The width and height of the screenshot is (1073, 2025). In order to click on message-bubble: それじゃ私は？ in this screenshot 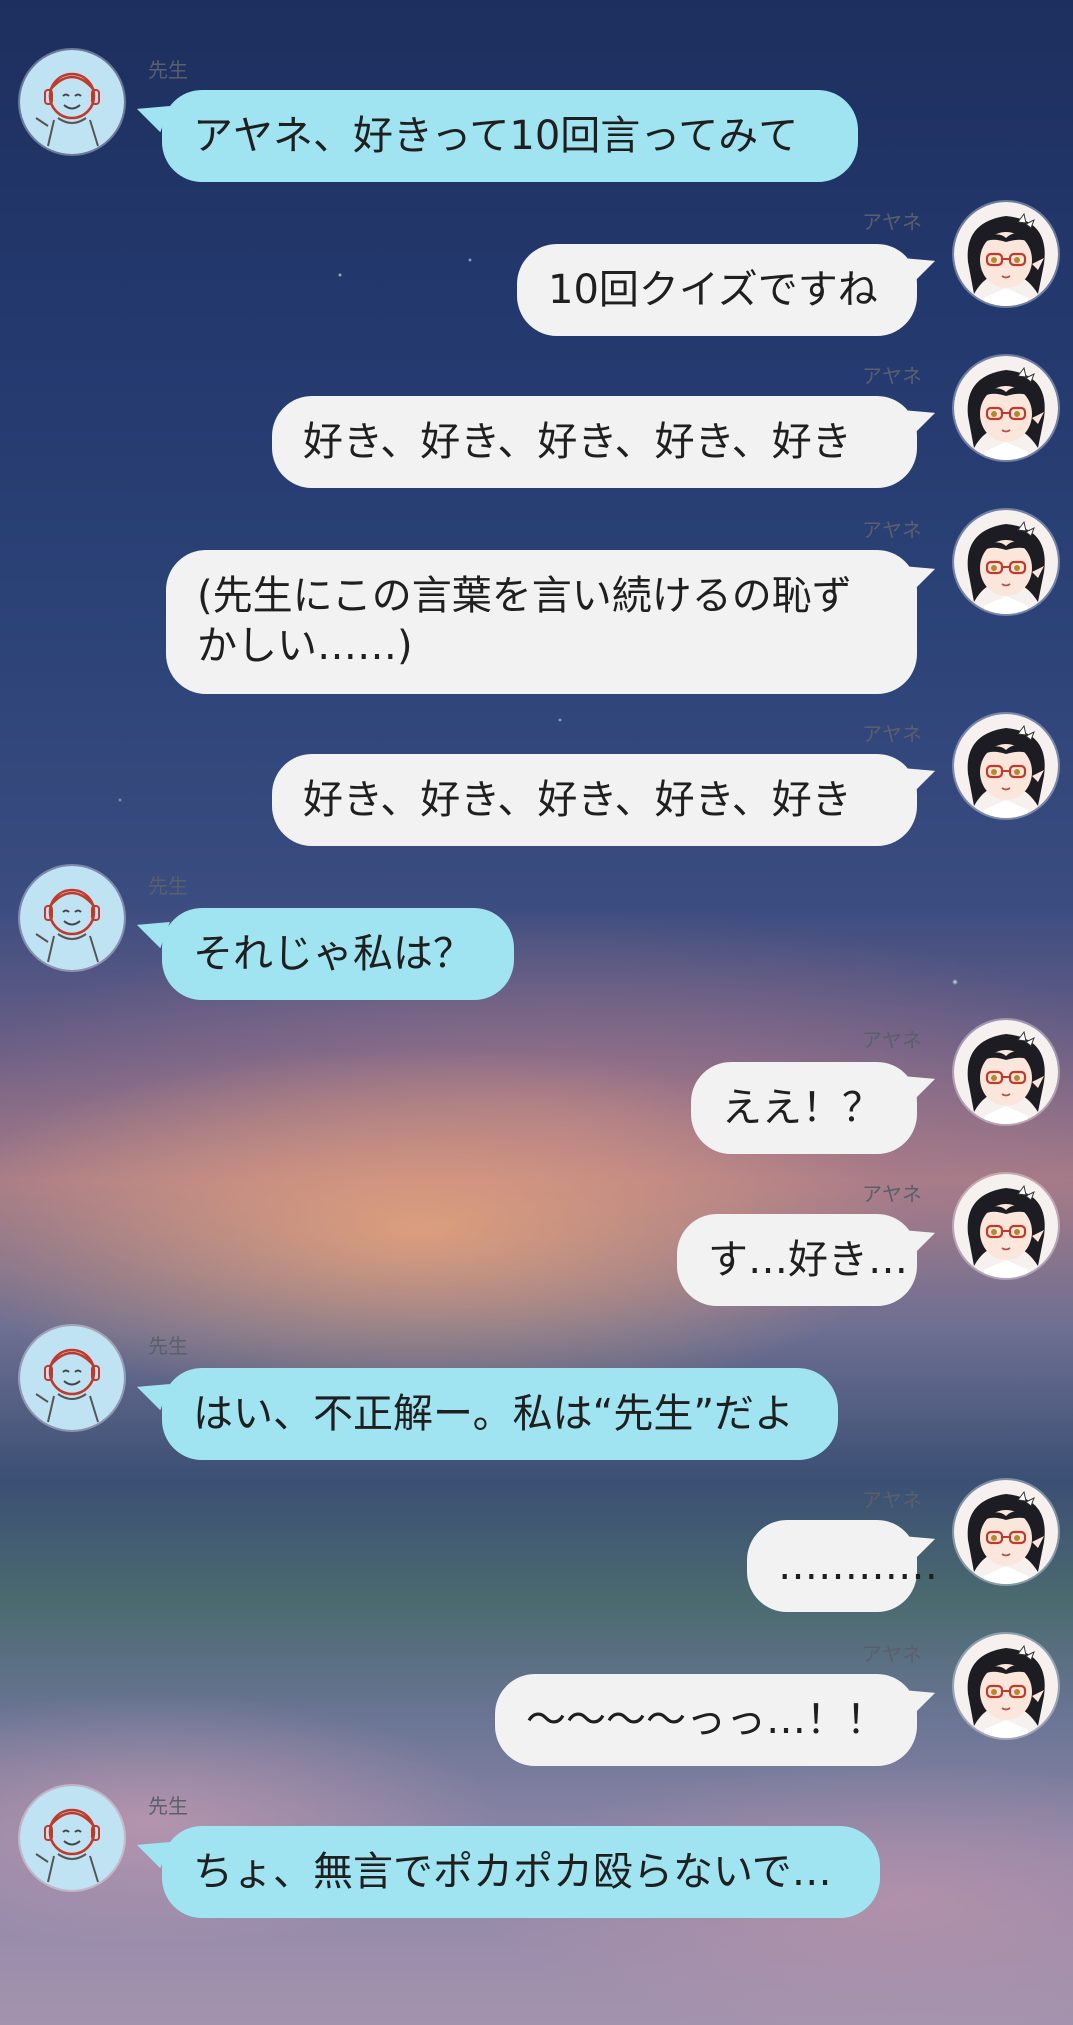, I will do `click(338, 954)`.